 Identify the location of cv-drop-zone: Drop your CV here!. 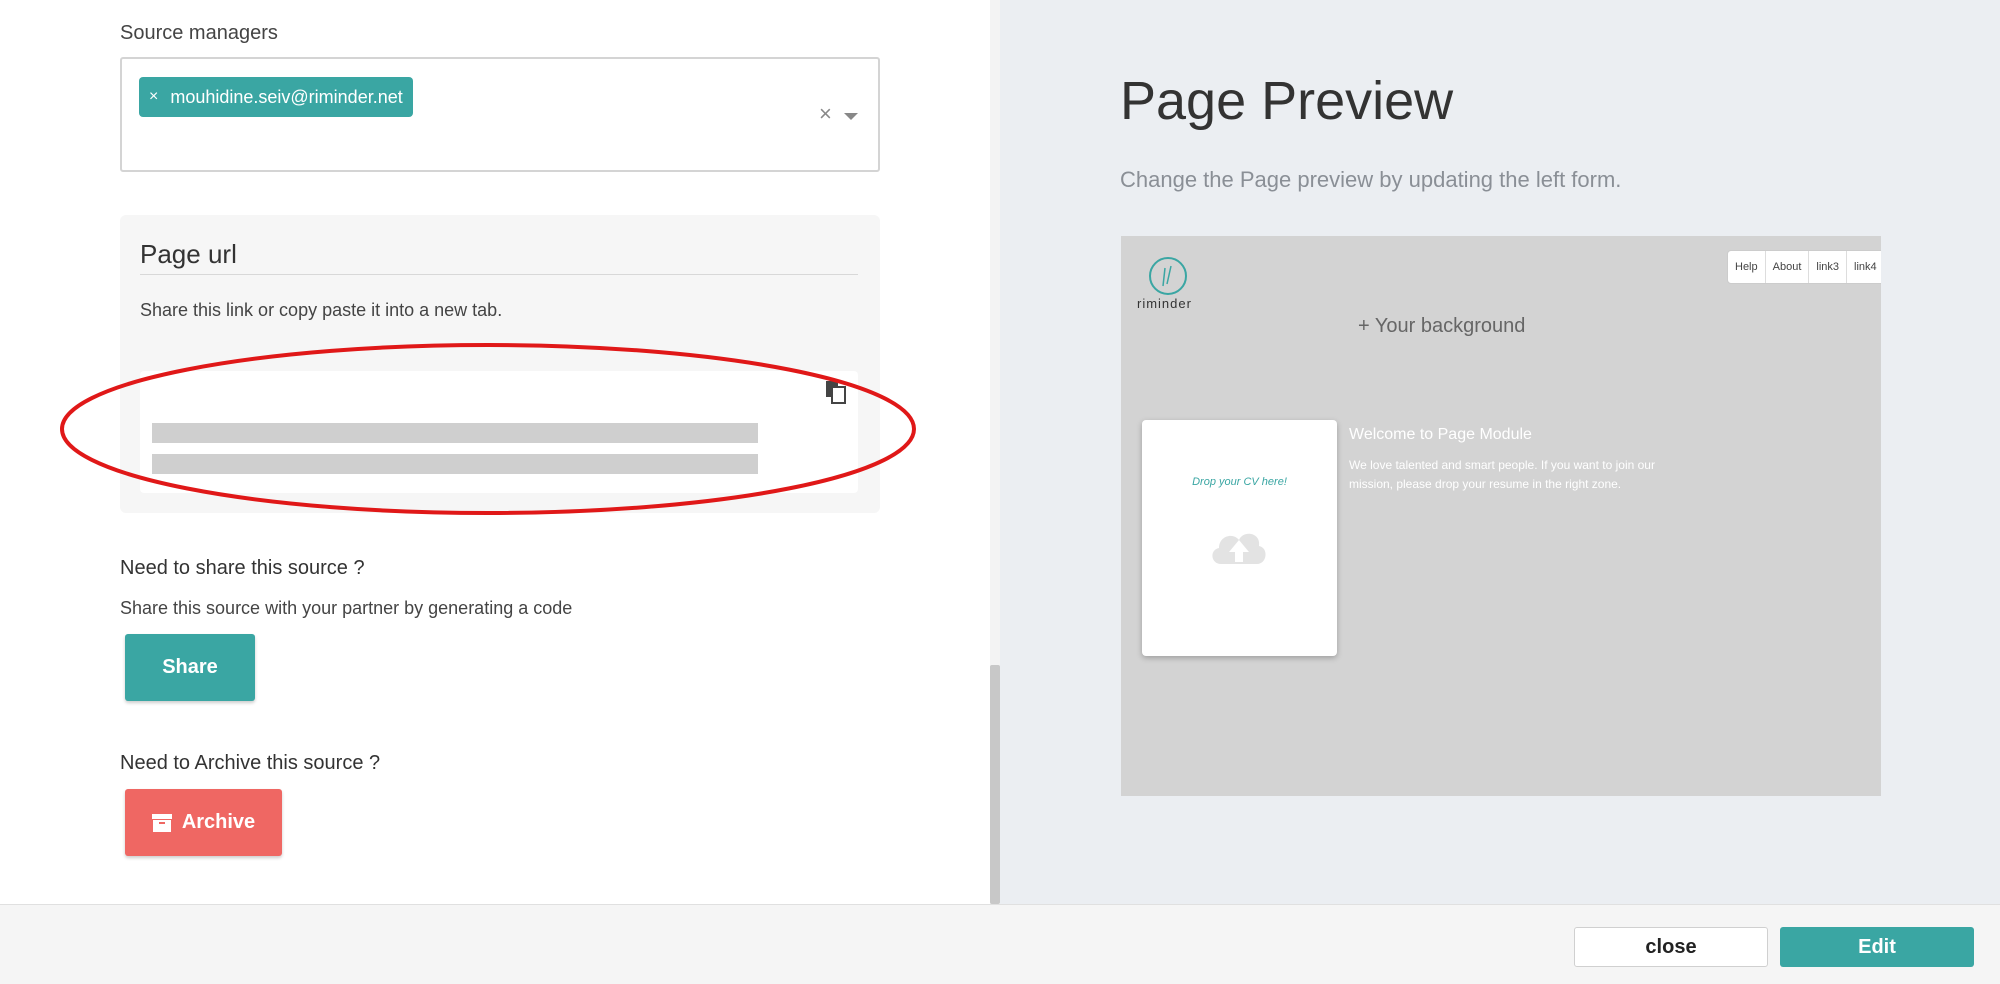
(1239, 538).